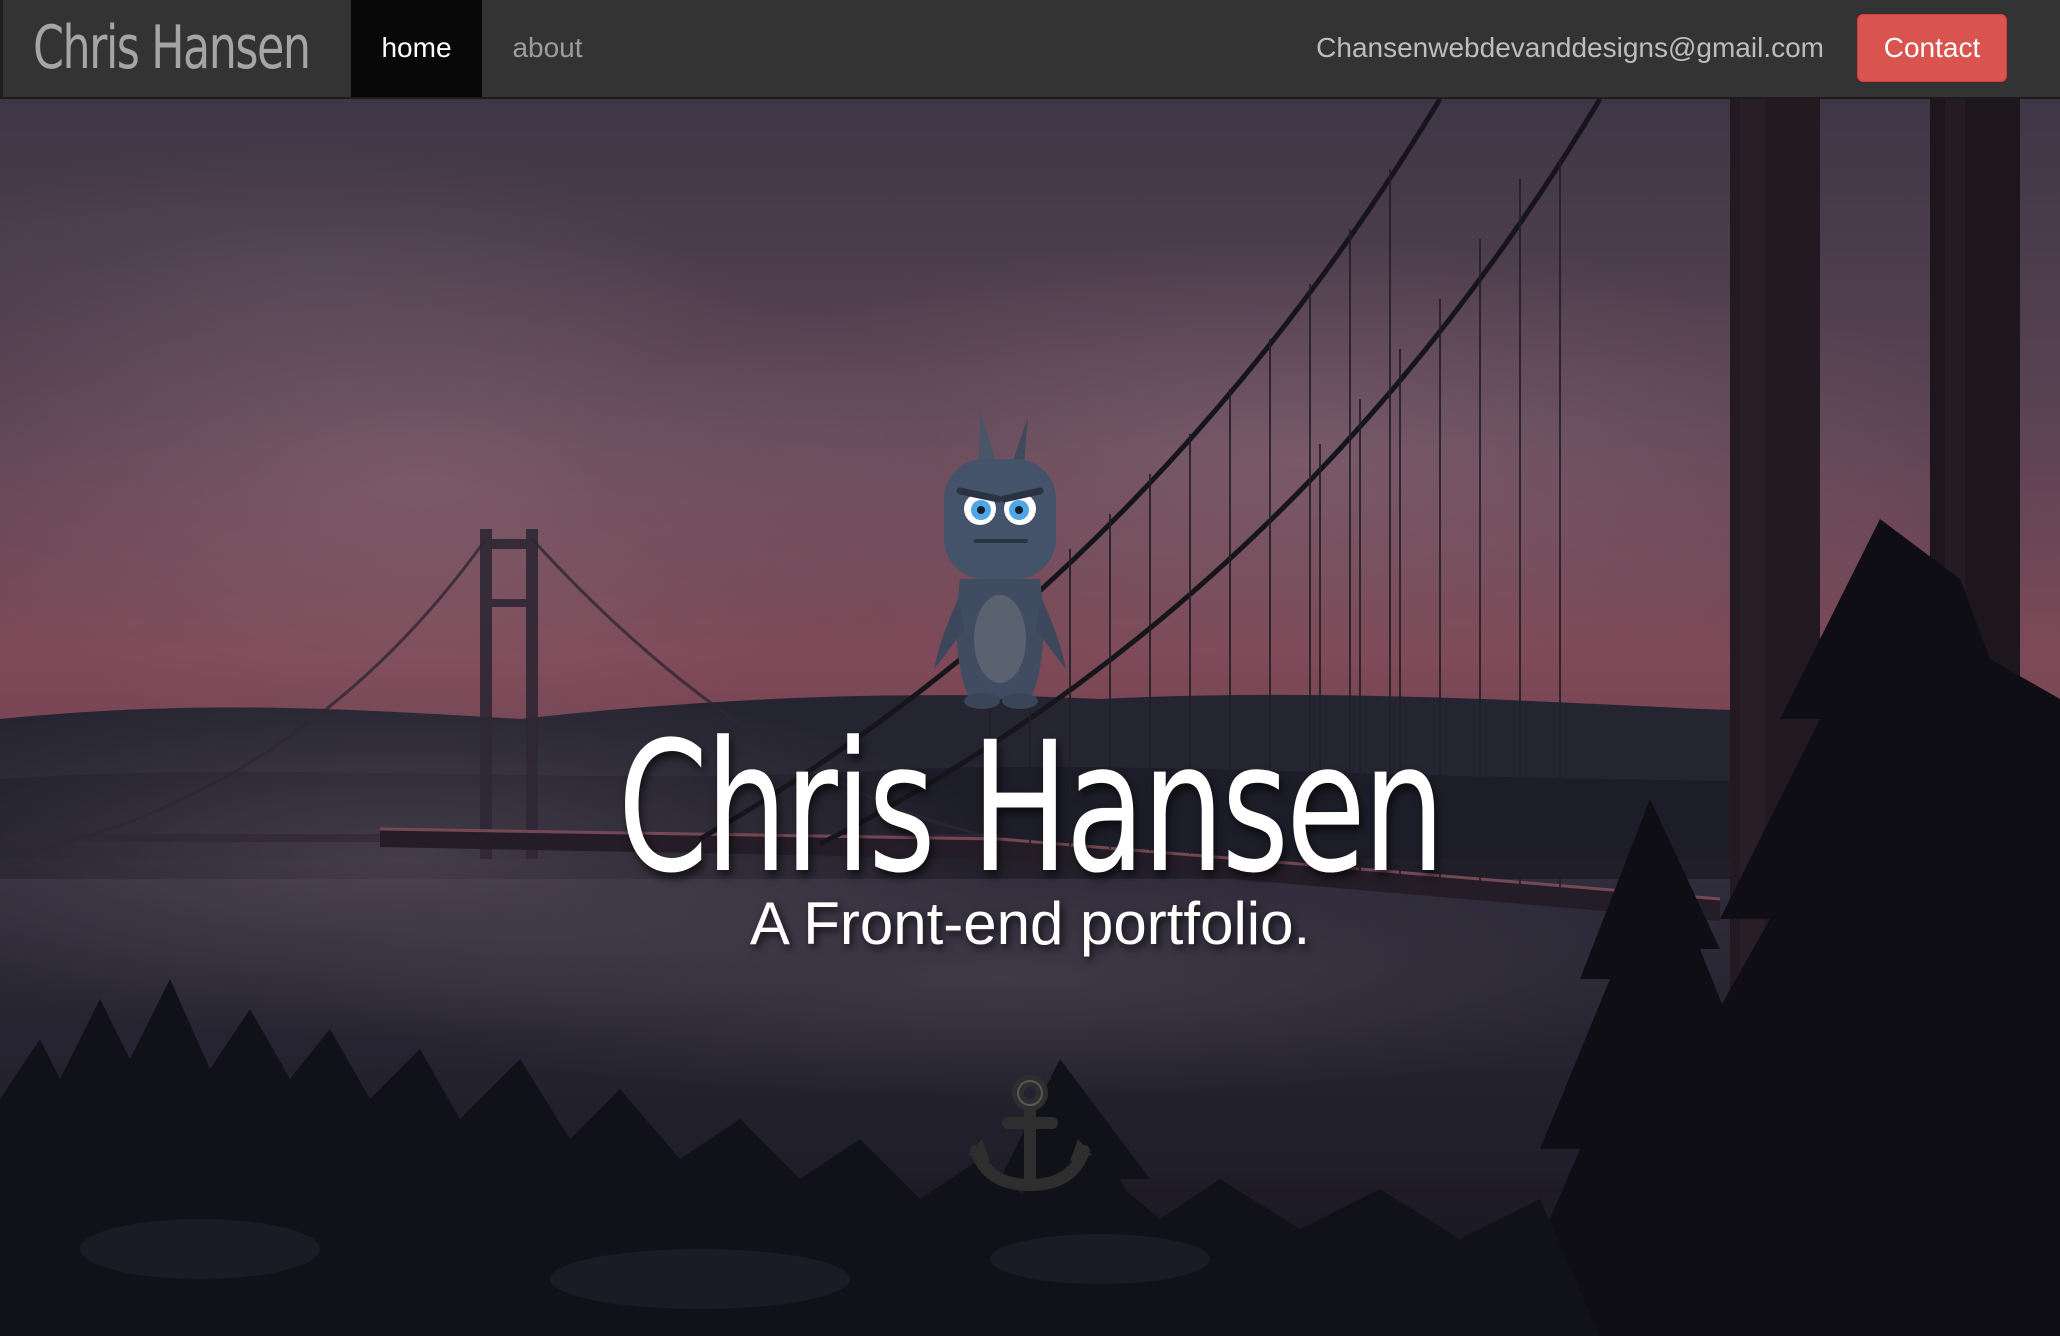  I want to click on nav-item-about: about, so click(547, 48).